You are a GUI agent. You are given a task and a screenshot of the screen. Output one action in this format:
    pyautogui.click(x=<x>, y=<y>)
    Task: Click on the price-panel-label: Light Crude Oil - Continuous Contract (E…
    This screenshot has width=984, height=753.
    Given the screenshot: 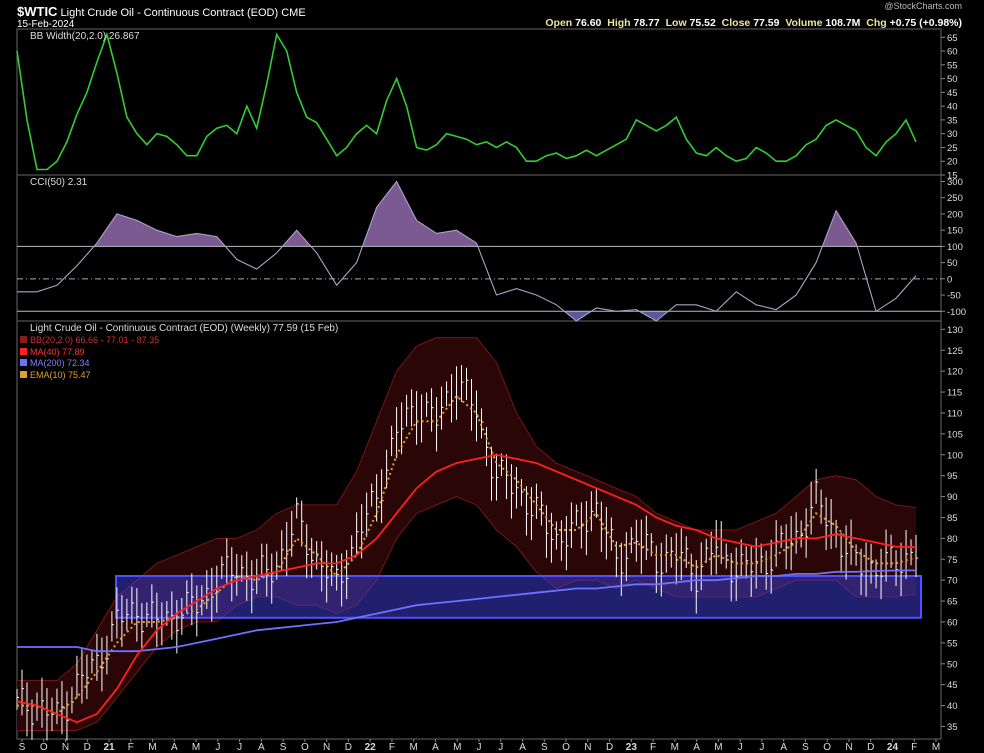 What is the action you would take?
    pyautogui.click(x=184, y=328)
    